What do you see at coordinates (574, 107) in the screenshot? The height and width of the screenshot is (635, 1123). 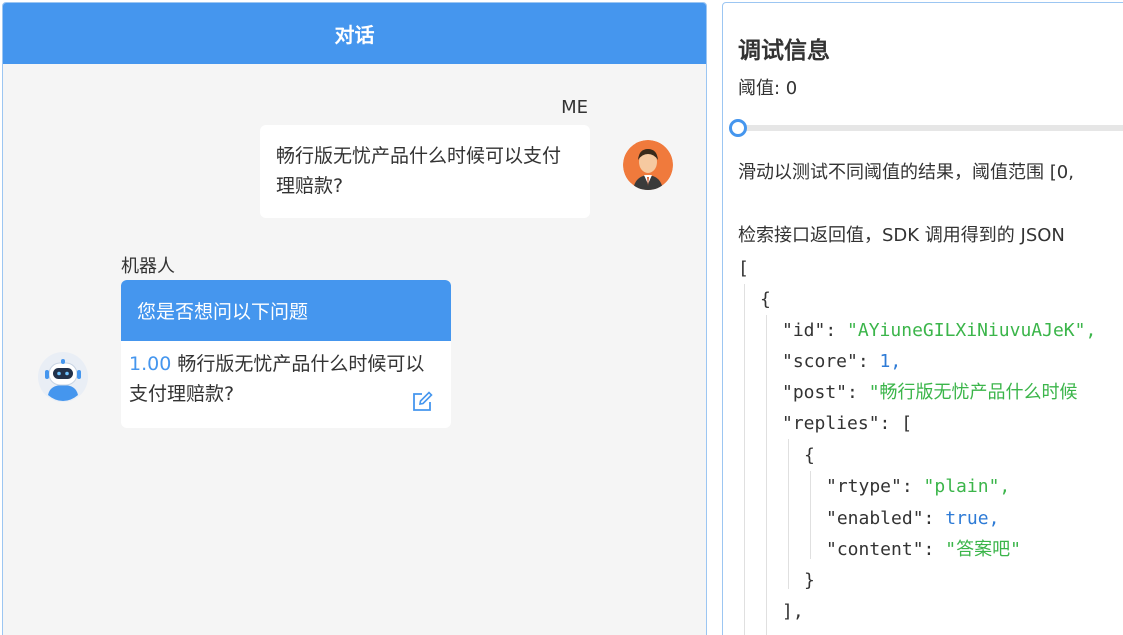 I see `me-label: ME` at bounding box center [574, 107].